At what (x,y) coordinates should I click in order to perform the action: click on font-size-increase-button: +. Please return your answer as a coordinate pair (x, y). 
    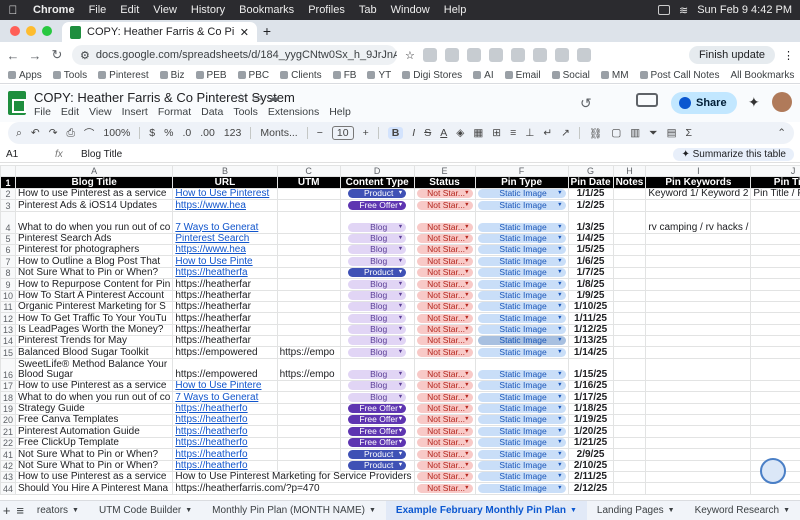
    Looking at the image, I should click on (366, 133).